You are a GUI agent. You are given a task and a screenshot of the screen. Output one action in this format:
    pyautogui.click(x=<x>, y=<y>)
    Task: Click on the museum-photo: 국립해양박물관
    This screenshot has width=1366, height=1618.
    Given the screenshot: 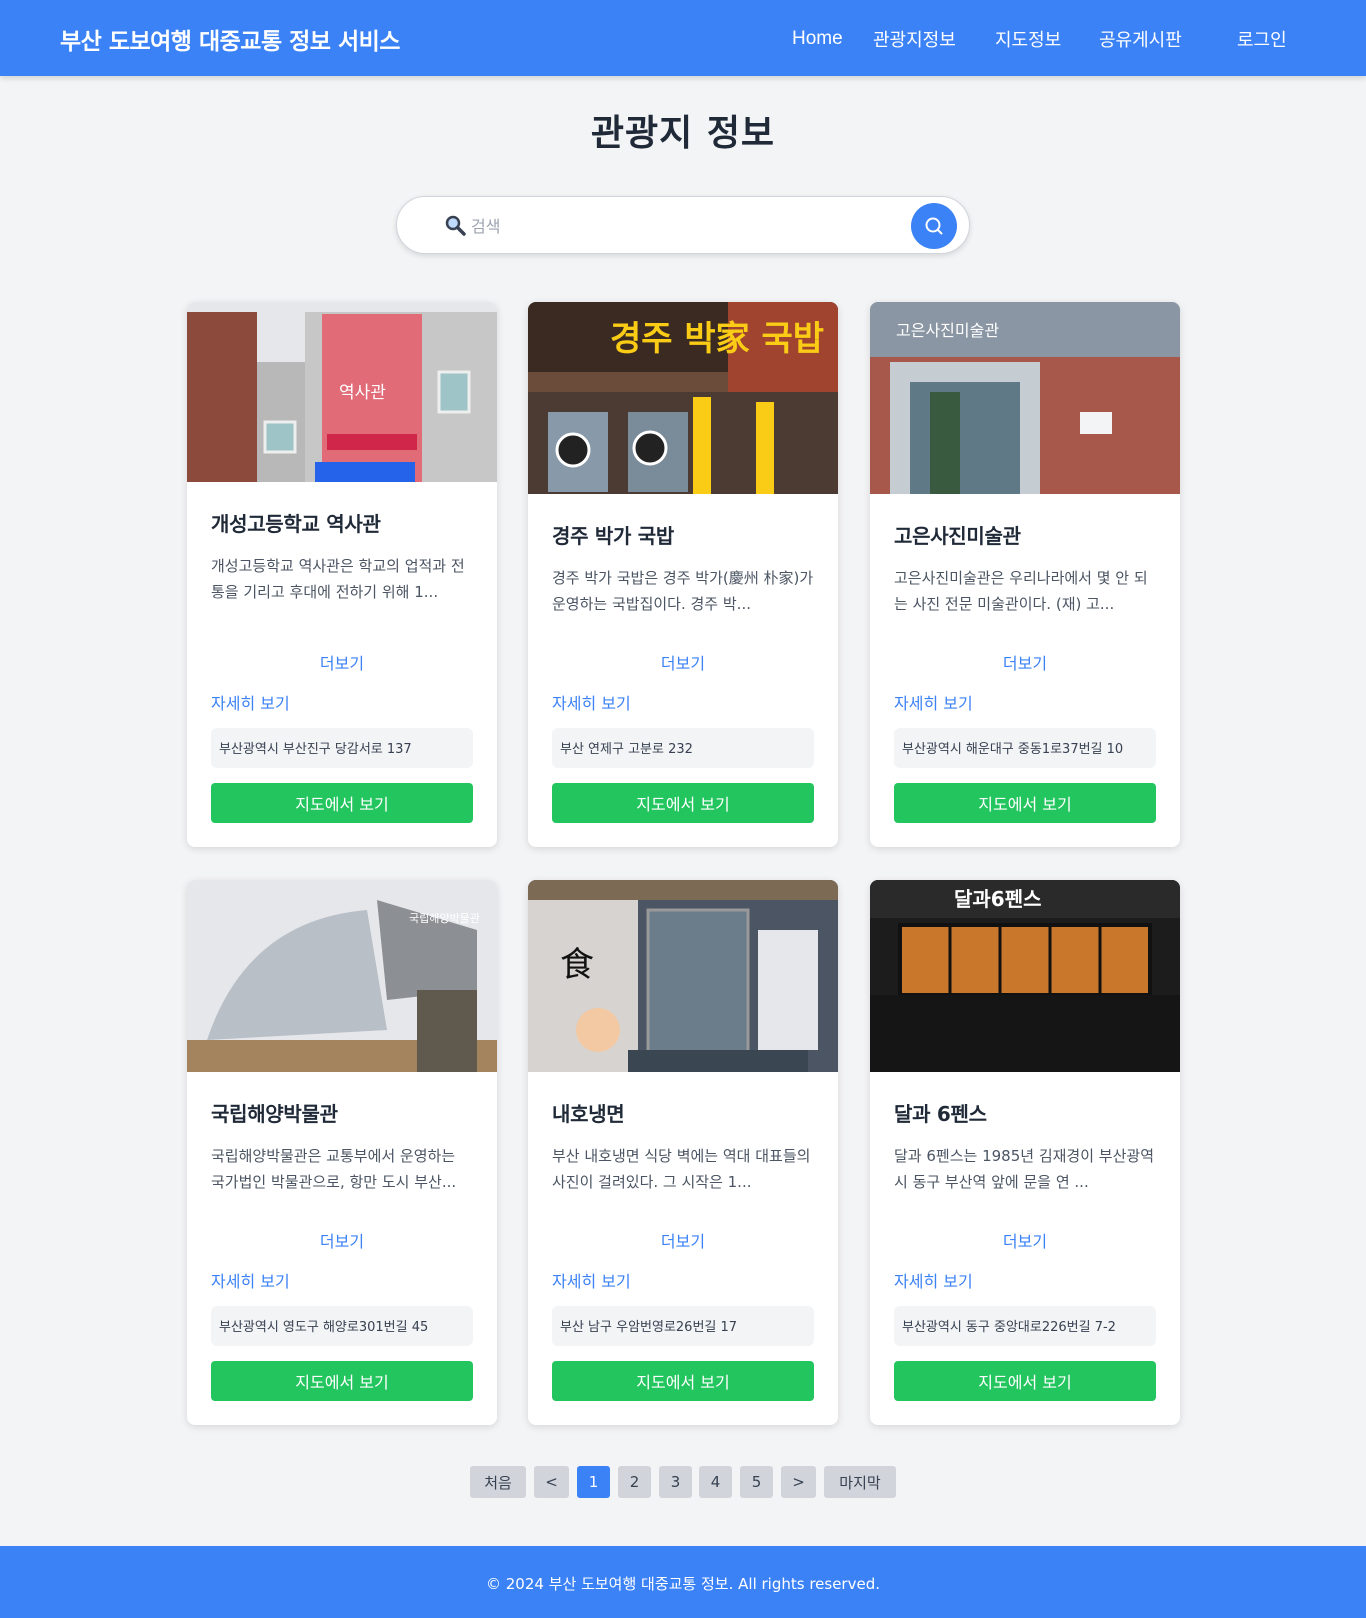 What is the action you would take?
    pyautogui.click(x=342, y=976)
    